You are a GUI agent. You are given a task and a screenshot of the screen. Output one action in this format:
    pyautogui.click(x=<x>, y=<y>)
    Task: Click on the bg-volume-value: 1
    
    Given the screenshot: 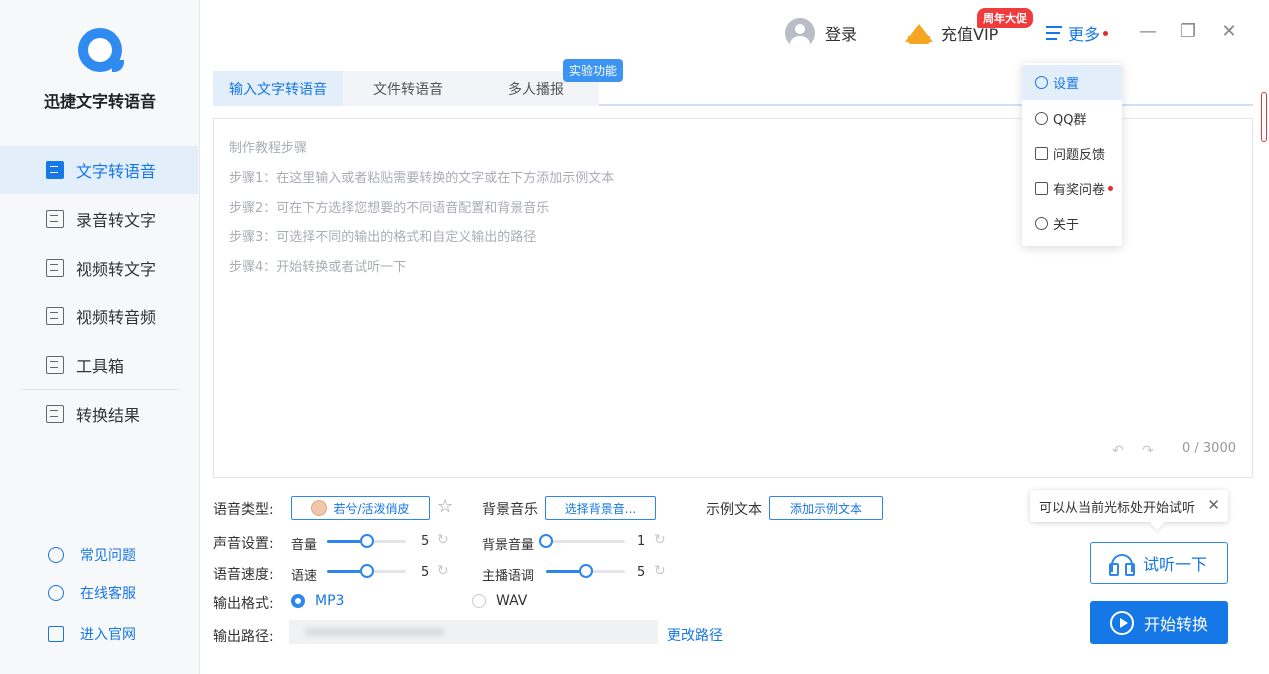 What is the action you would take?
    pyautogui.click(x=641, y=541)
    